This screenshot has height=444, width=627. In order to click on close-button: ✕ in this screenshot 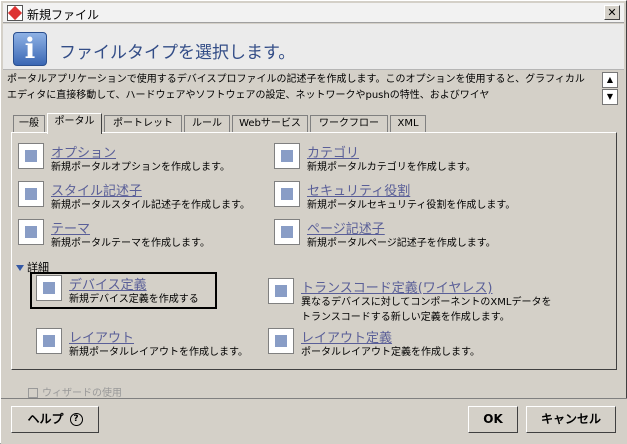, I will do `click(612, 12)`.